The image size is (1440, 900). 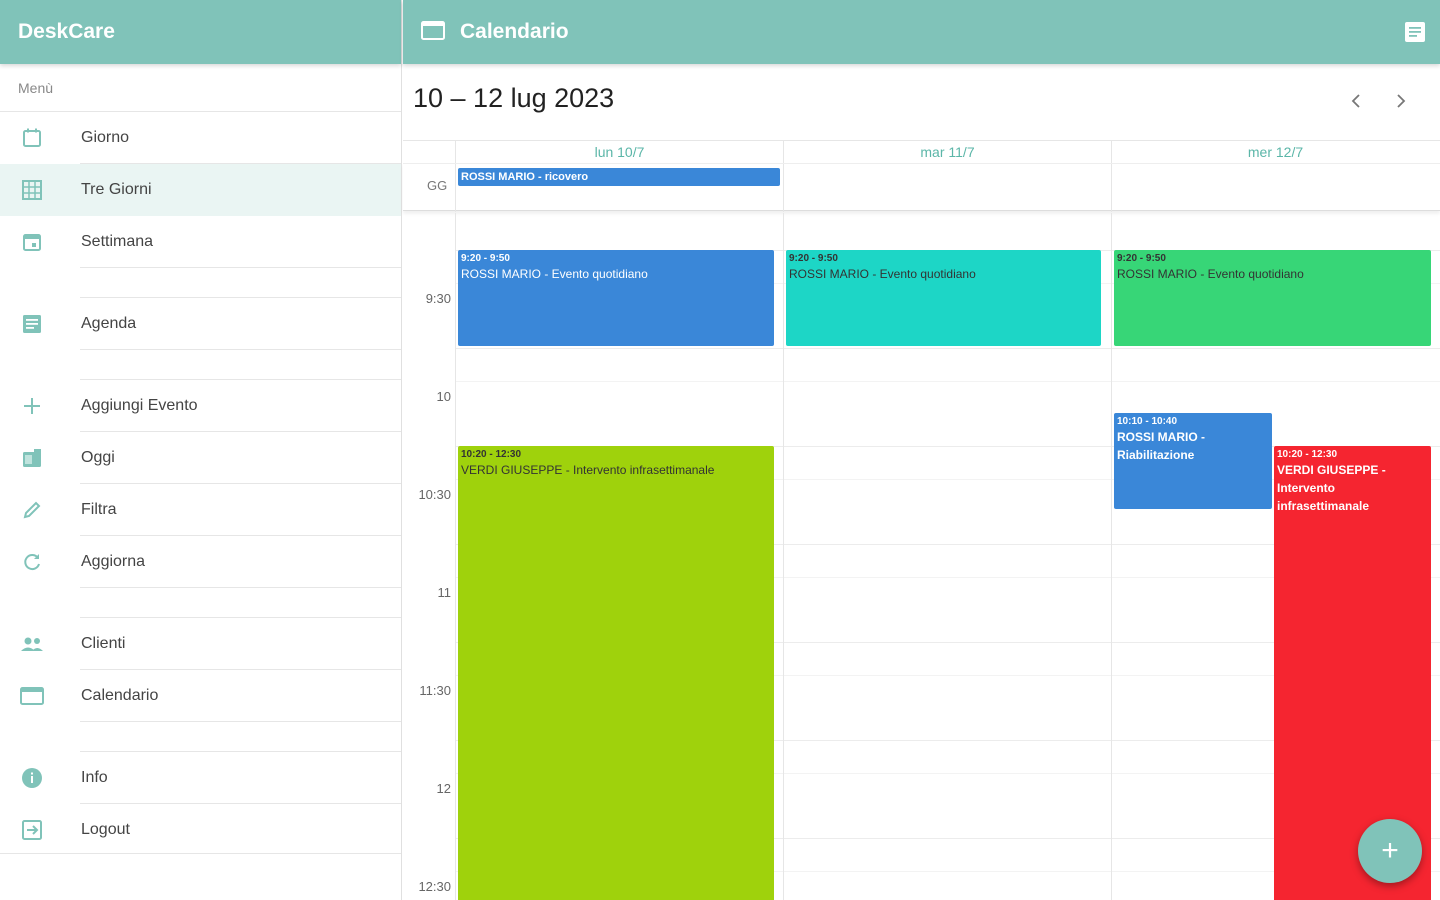 What do you see at coordinates (921, 32) in the screenshot?
I see `app-bar: Calendario` at bounding box center [921, 32].